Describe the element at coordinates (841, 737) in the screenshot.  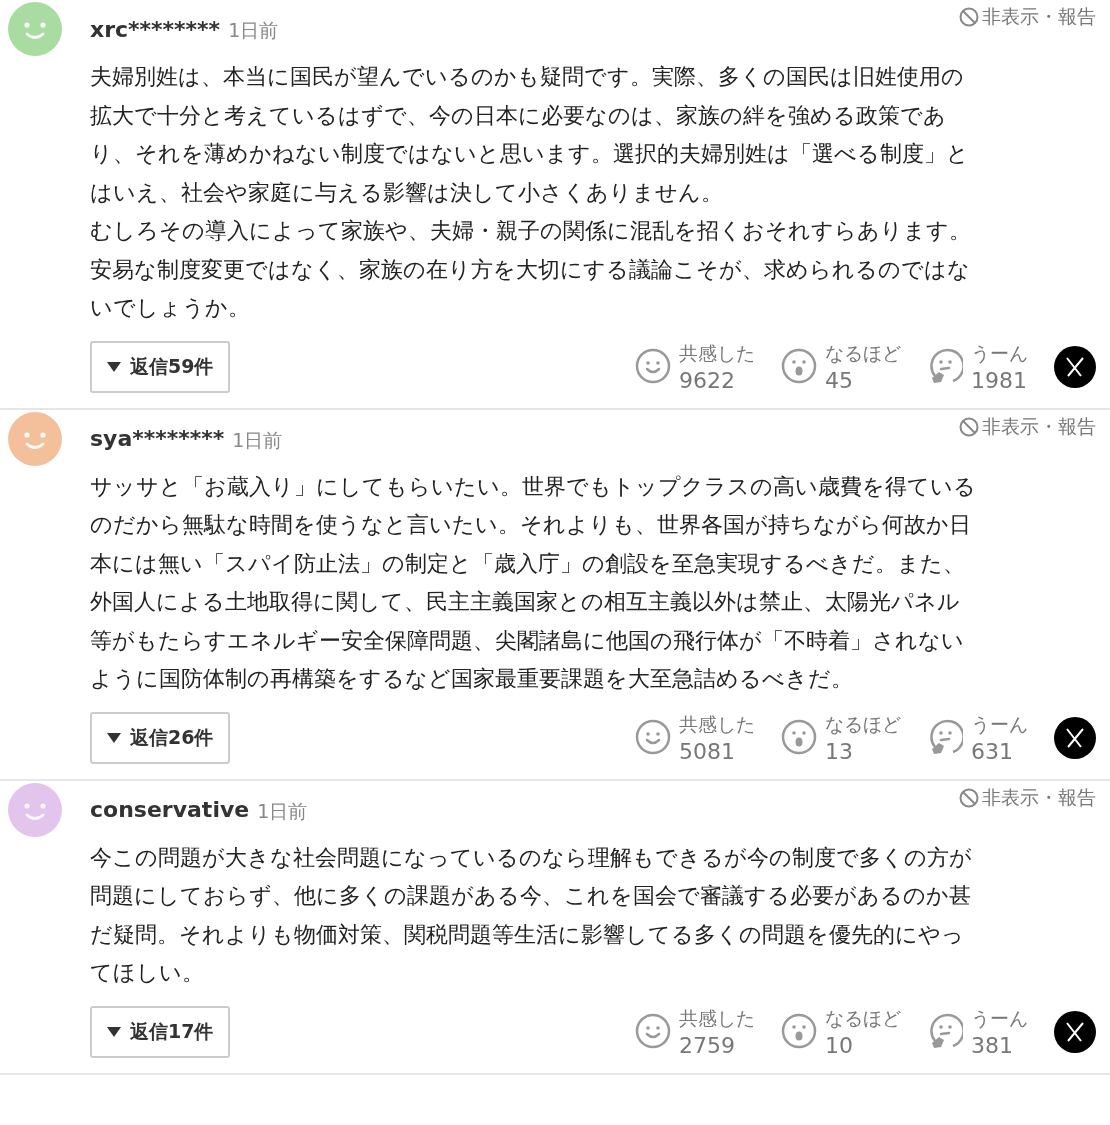
I see `reaction-button: なるほど 13` at that location.